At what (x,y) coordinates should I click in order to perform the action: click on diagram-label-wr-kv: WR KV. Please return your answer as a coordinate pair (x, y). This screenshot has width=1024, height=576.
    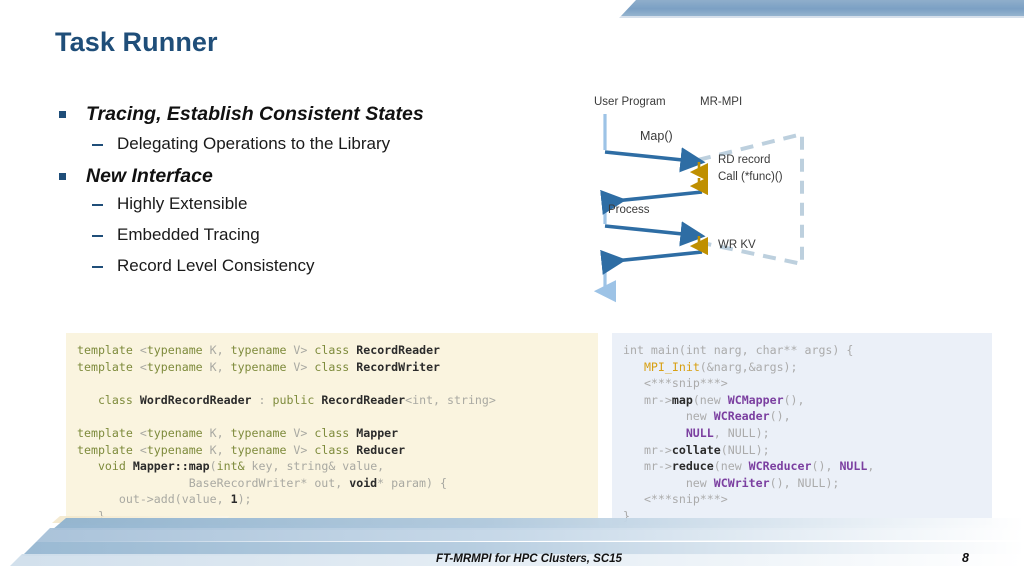
    Looking at the image, I should click on (737, 245).